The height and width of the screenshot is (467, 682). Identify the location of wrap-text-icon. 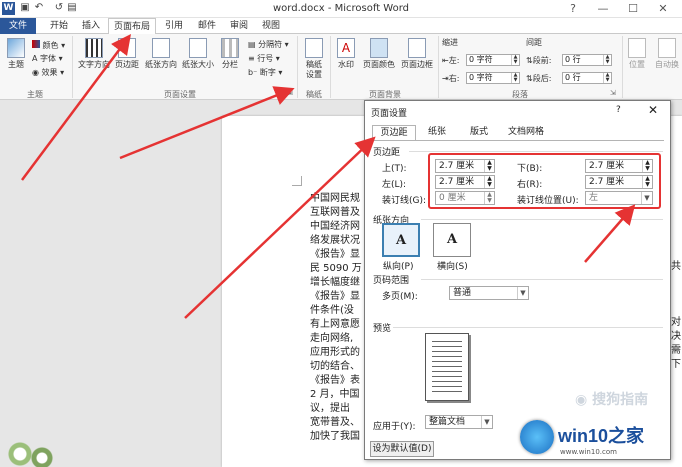
(667, 48).